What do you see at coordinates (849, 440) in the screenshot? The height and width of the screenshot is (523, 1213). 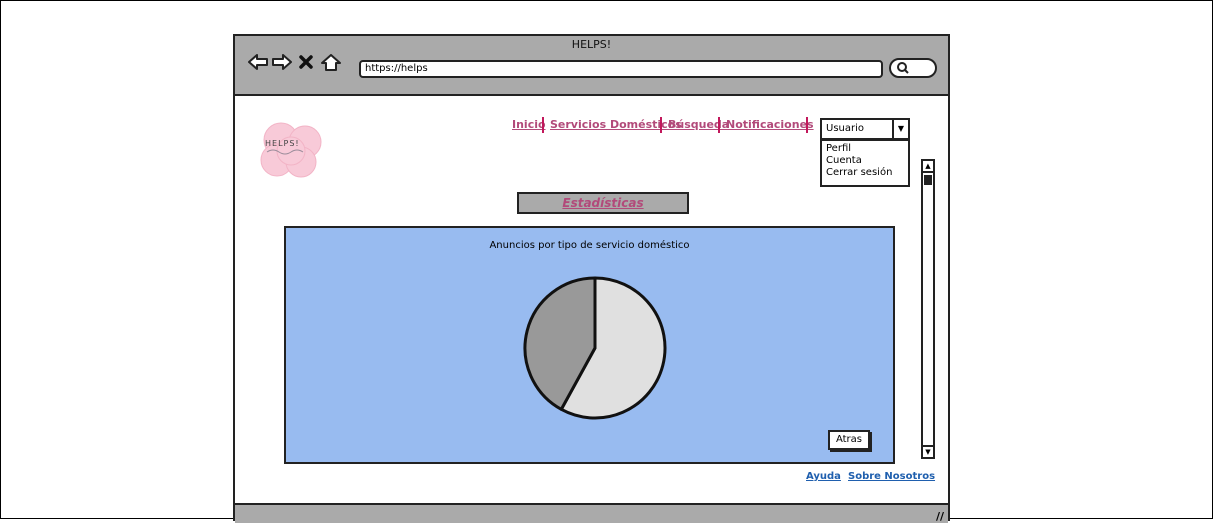 I see `back-button: Atras` at bounding box center [849, 440].